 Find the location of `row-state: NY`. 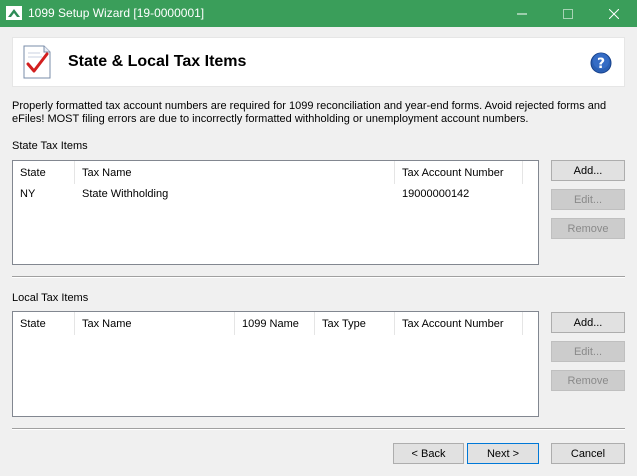

row-state: NY is located at coordinates (28, 194).